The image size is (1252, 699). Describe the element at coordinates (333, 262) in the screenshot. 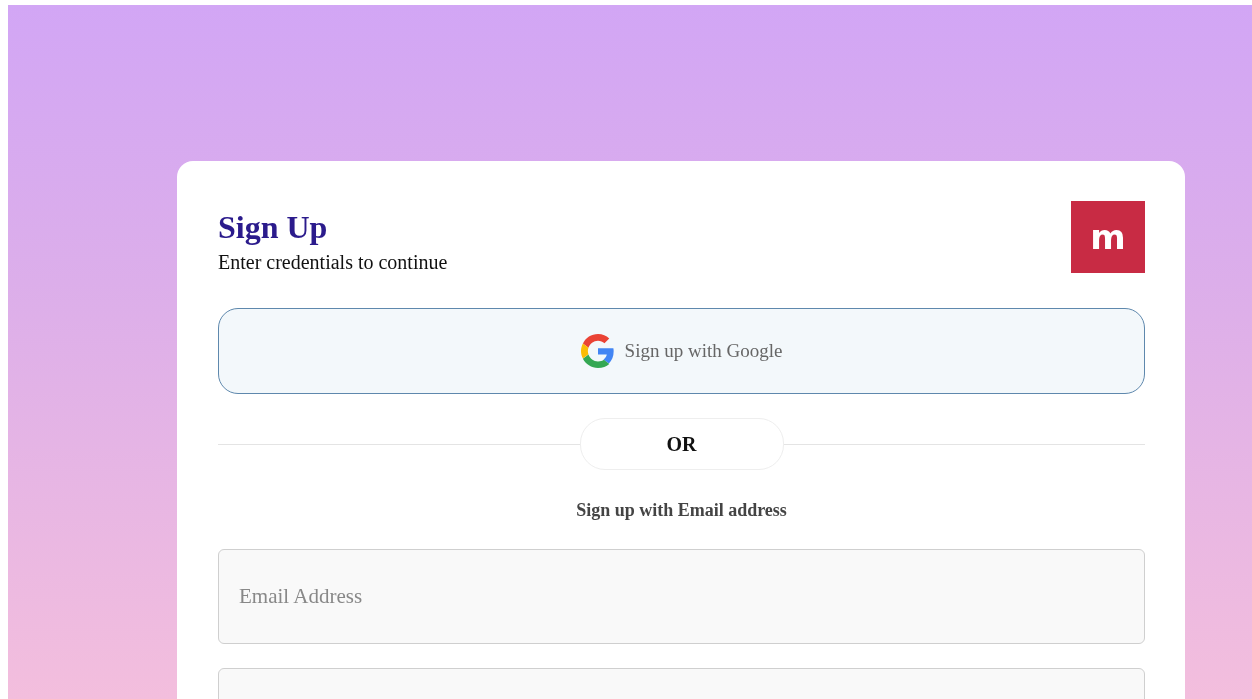

I see `card-subtitle: Enter credentials to continue` at that location.